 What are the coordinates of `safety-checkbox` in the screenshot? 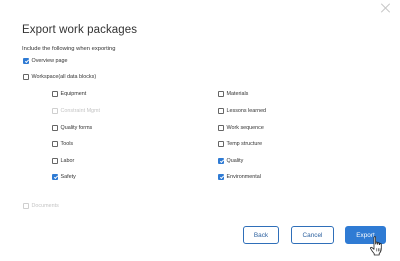 It's located at (55, 177).